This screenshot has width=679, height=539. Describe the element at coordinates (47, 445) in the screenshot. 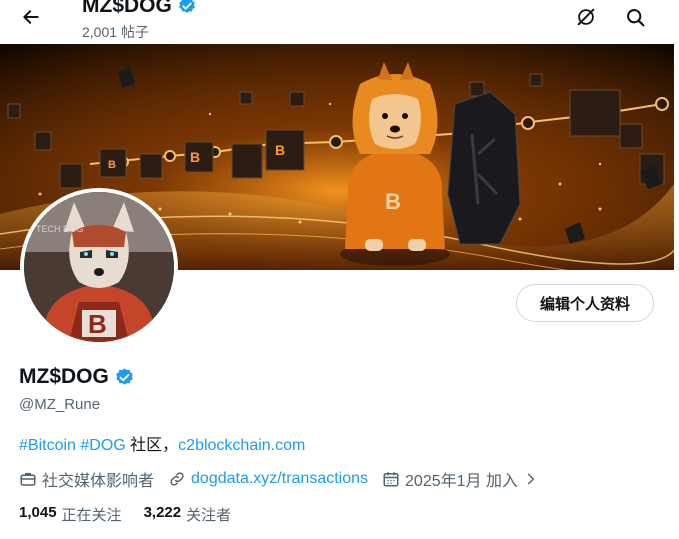

I see `hashtag-bitcoin-link: #Bitcoin` at that location.